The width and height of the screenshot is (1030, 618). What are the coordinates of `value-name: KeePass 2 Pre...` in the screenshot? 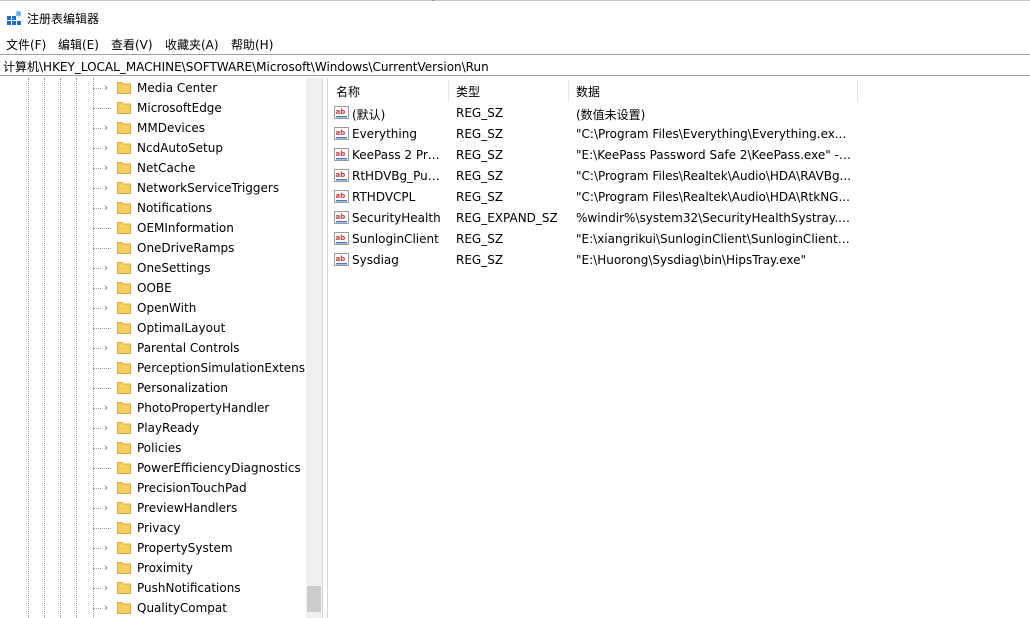 It's located at (399, 155).